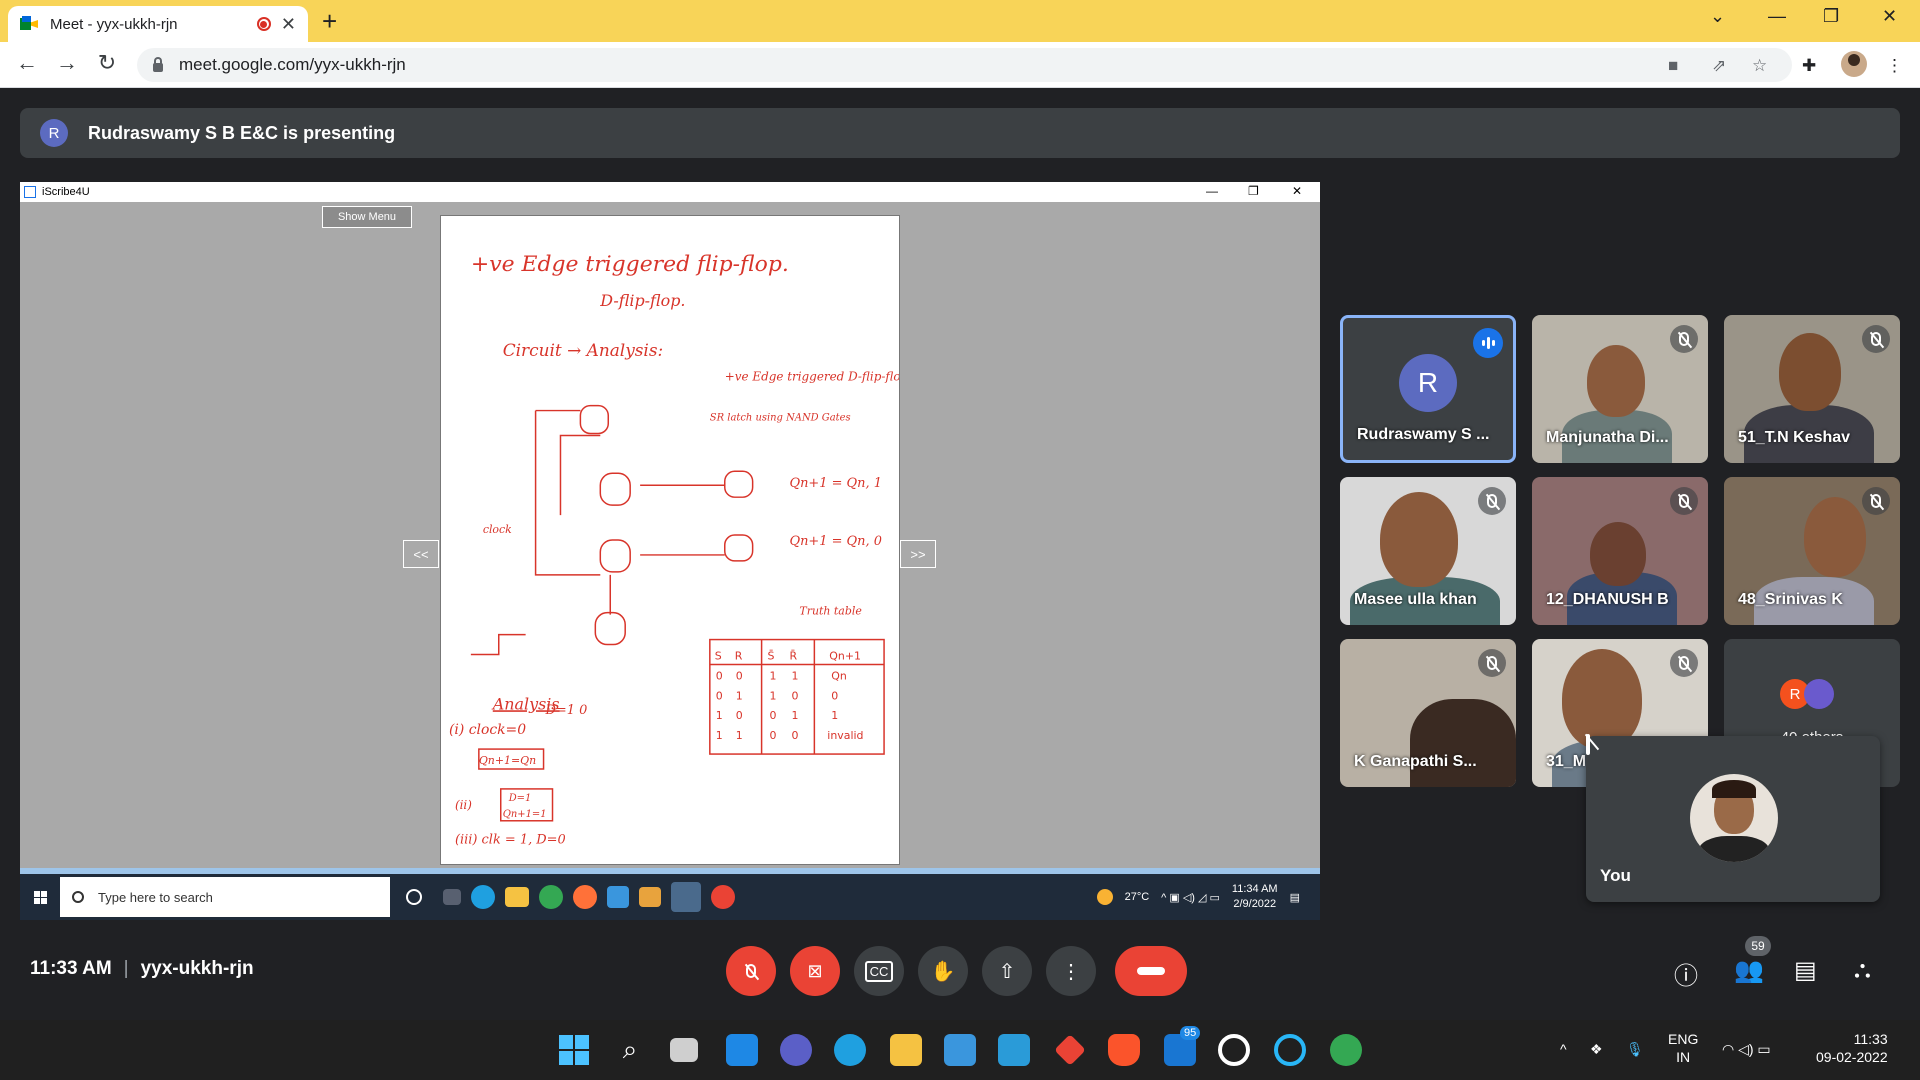 This screenshot has height=1080, width=1920. What do you see at coordinates (670, 192) in the screenshot?
I see `iscribe-titlebar: iScribe4U — ❐ ✕` at bounding box center [670, 192].